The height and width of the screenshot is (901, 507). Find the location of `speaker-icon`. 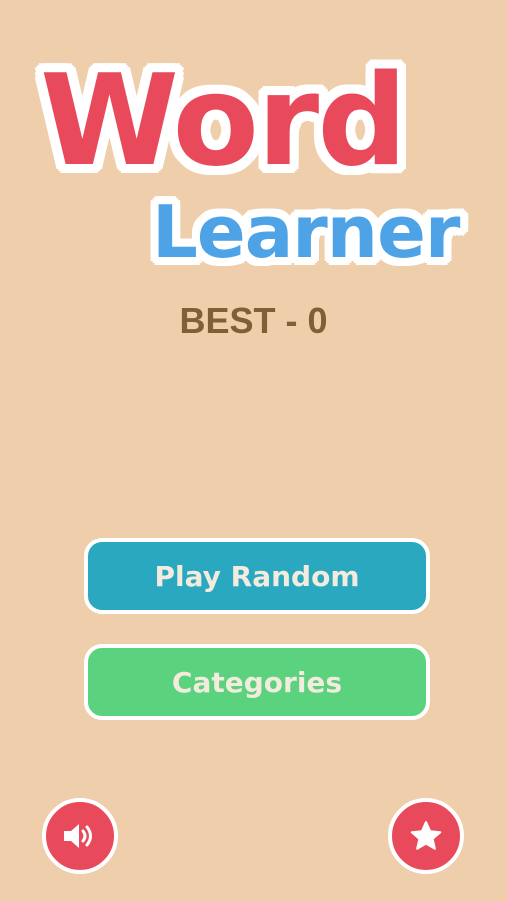

speaker-icon is located at coordinates (80, 836).